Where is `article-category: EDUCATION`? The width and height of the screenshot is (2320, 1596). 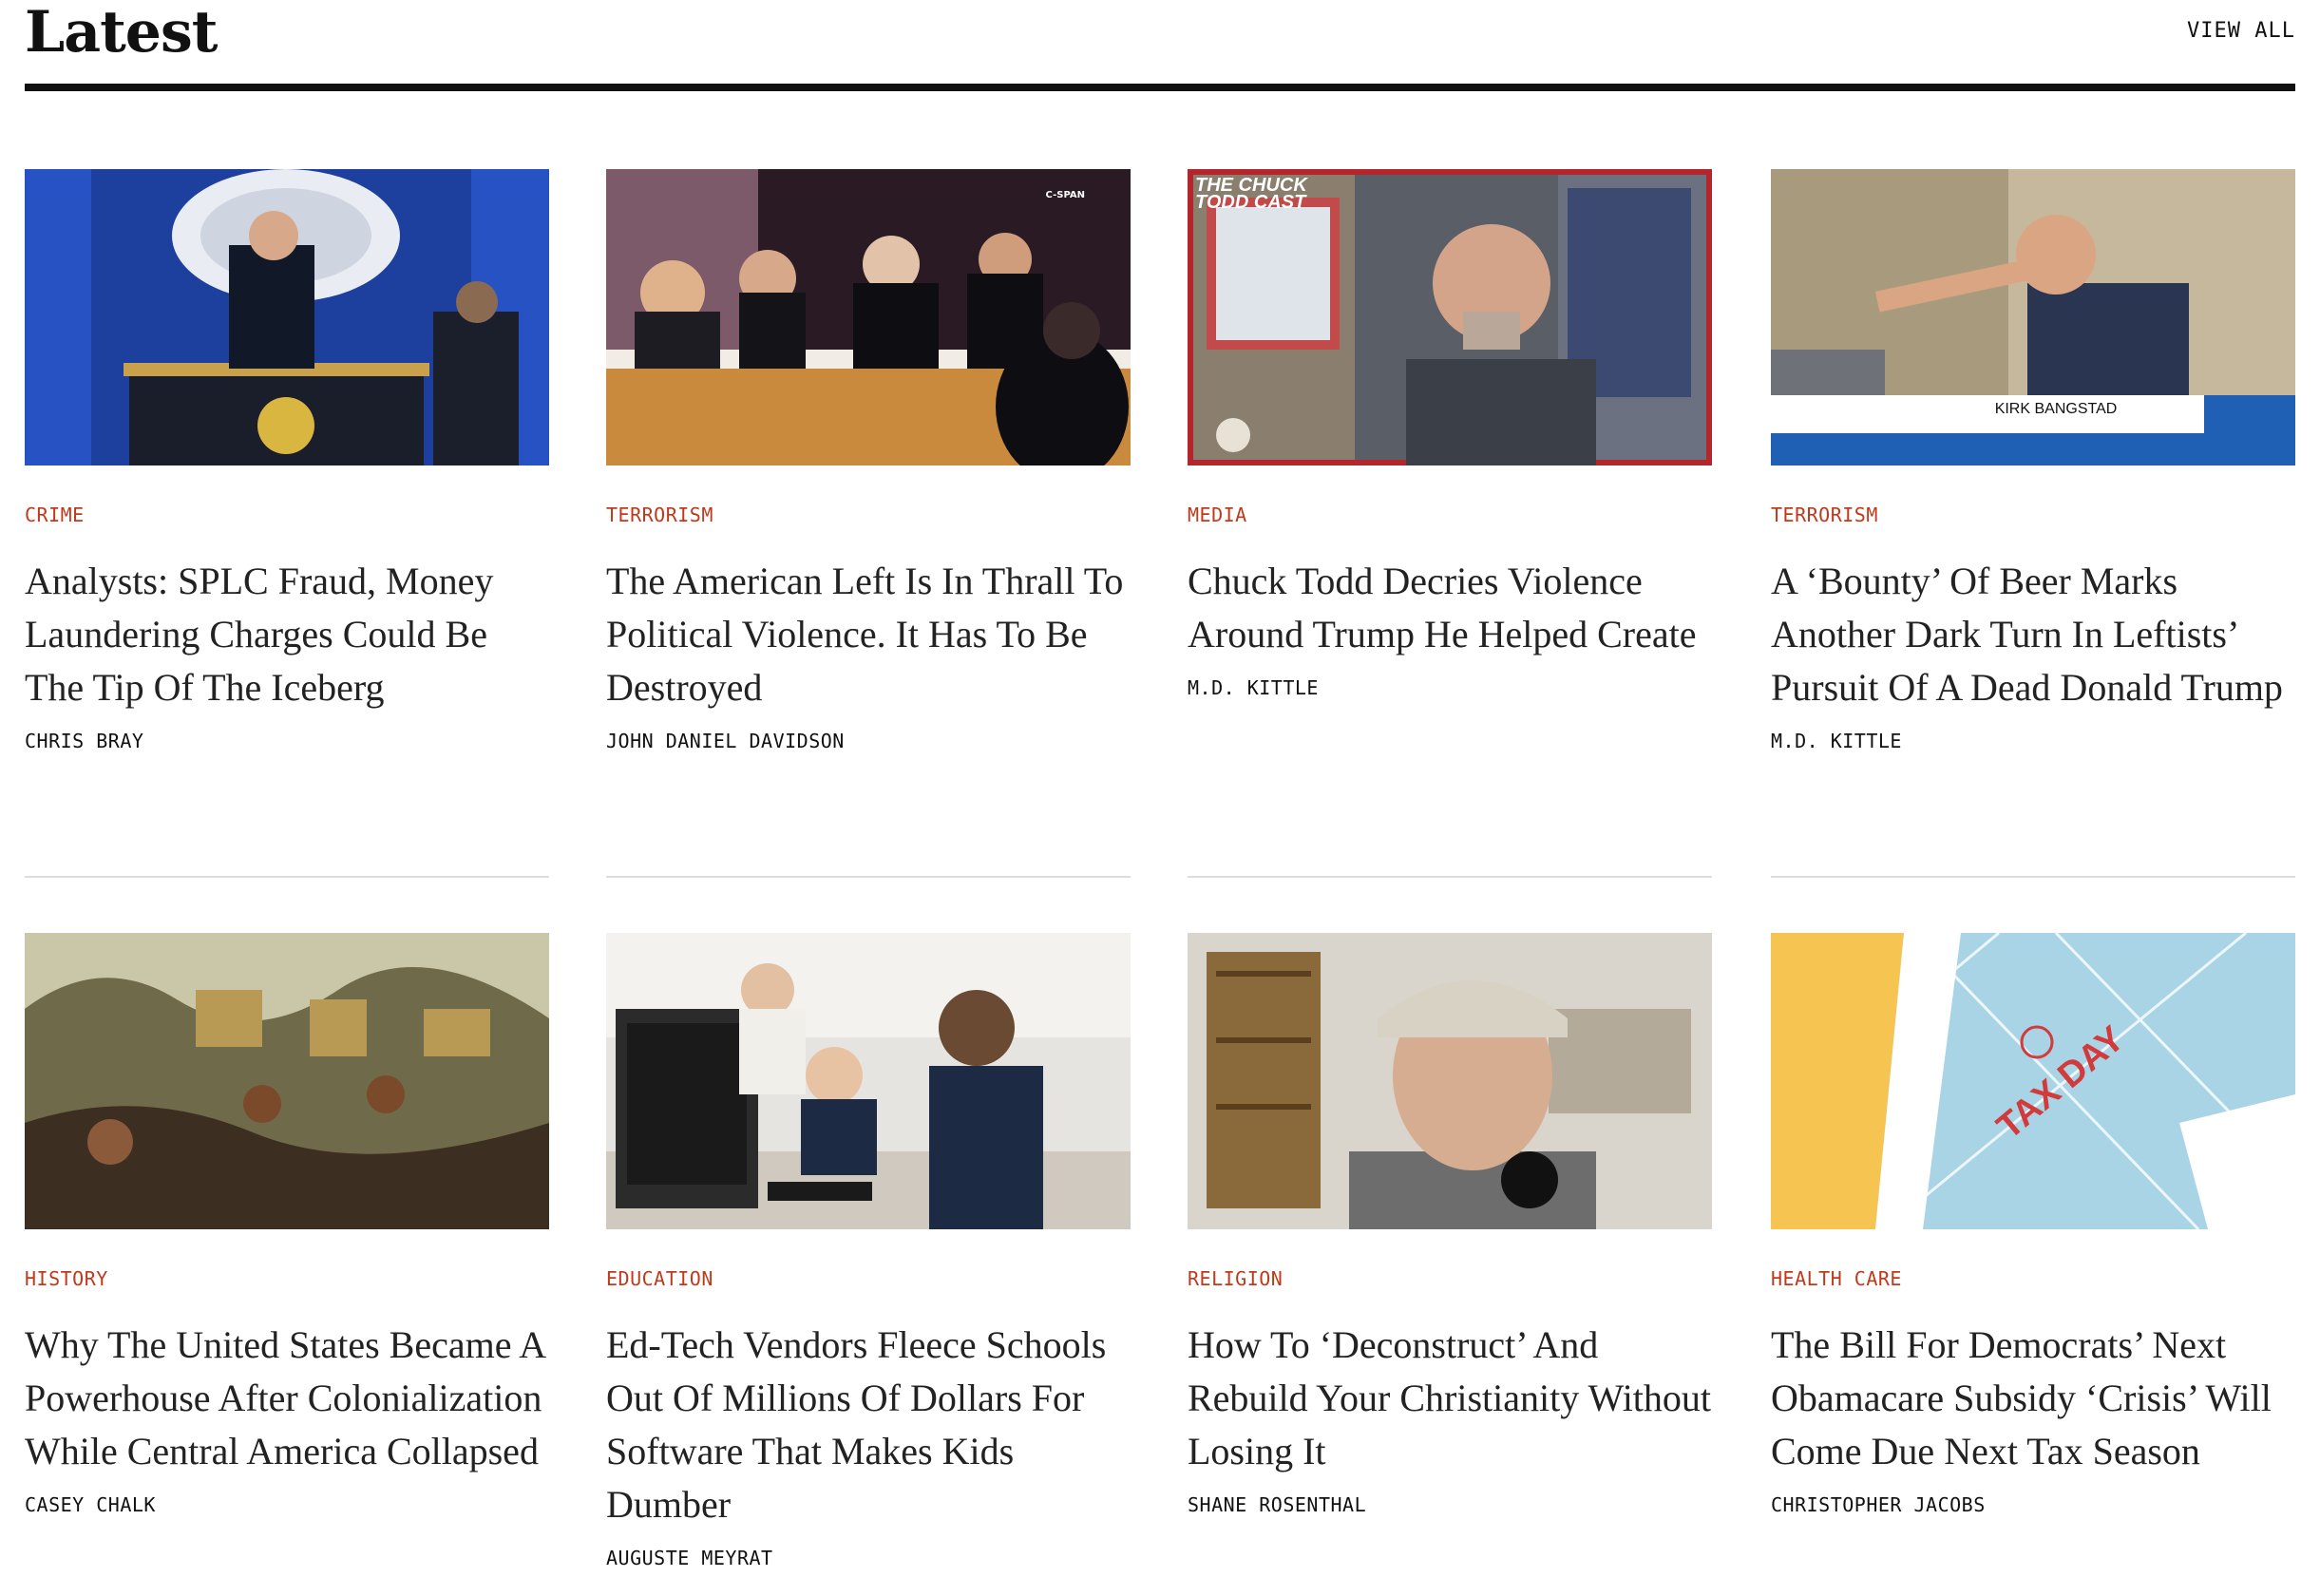
article-category: EDUCATION is located at coordinates (868, 1278).